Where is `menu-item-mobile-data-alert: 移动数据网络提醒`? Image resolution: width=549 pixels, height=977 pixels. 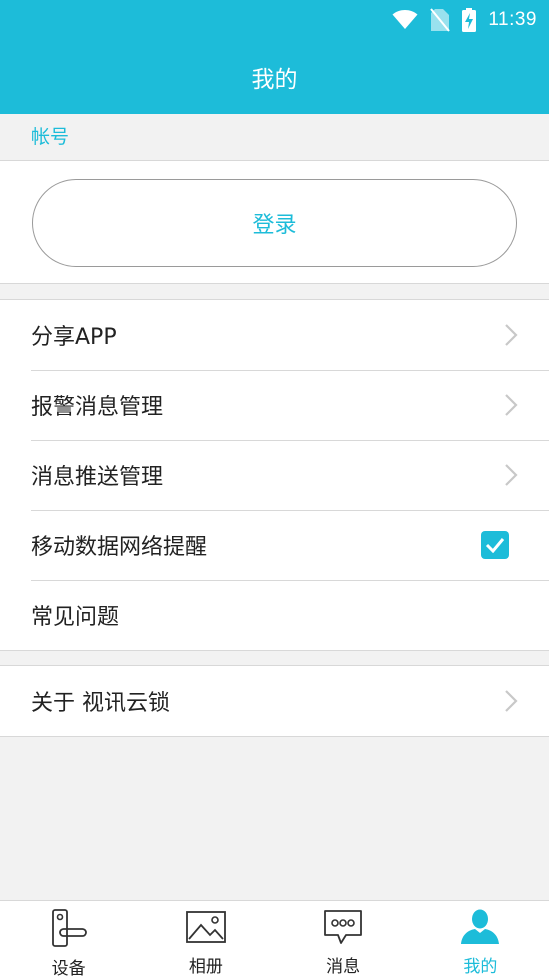
menu-item-mobile-data-alert: 移动数据网络提醒 is located at coordinates (274, 545).